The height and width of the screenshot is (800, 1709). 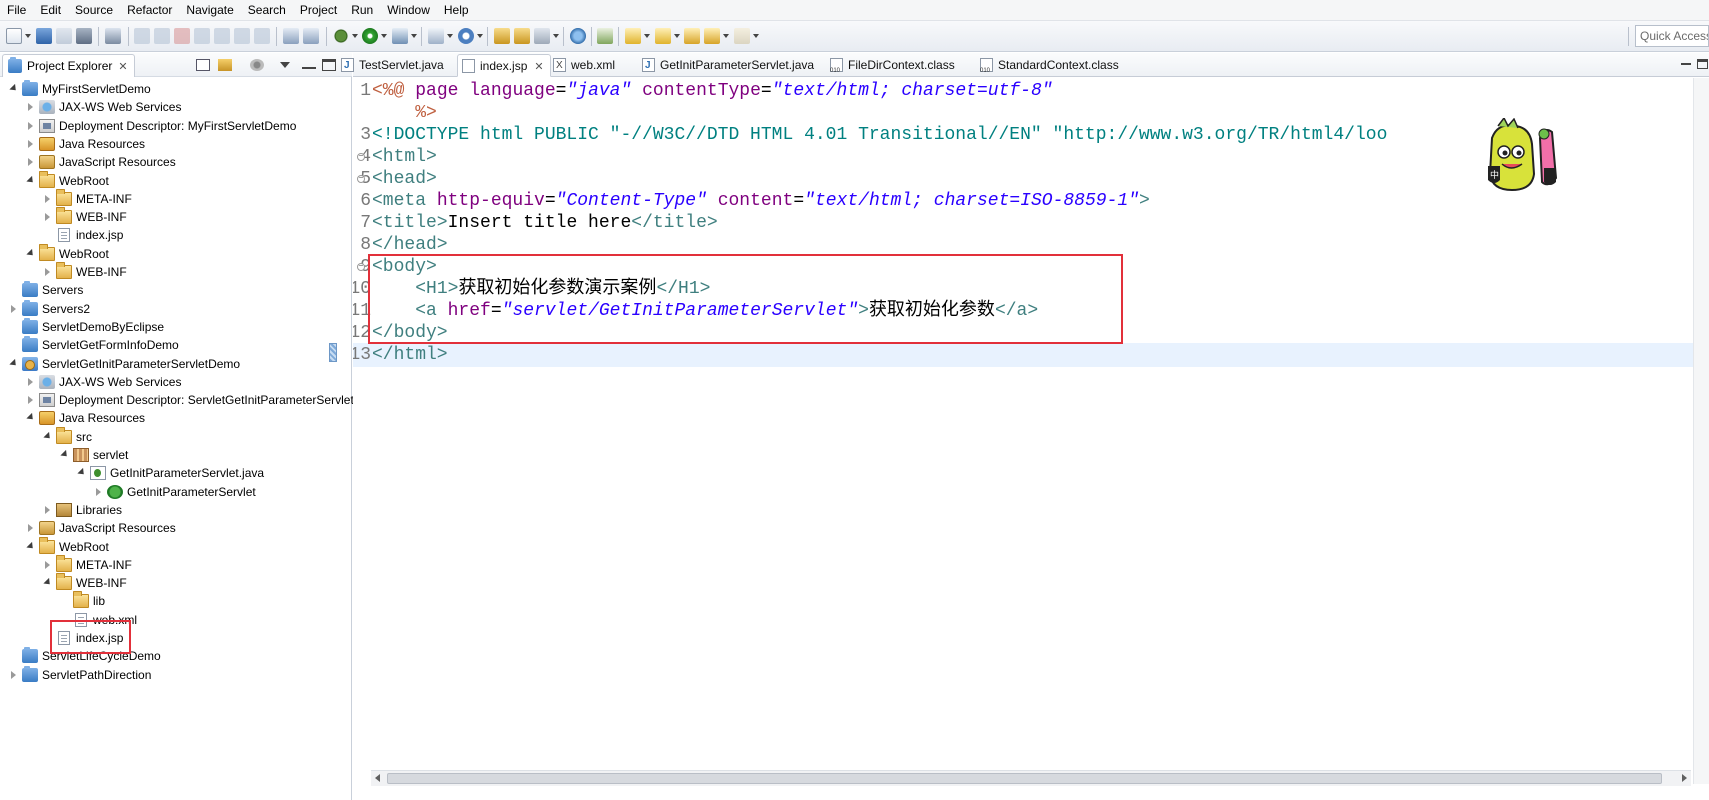 What do you see at coordinates (182, 36) in the screenshot?
I see `terminate-icon` at bounding box center [182, 36].